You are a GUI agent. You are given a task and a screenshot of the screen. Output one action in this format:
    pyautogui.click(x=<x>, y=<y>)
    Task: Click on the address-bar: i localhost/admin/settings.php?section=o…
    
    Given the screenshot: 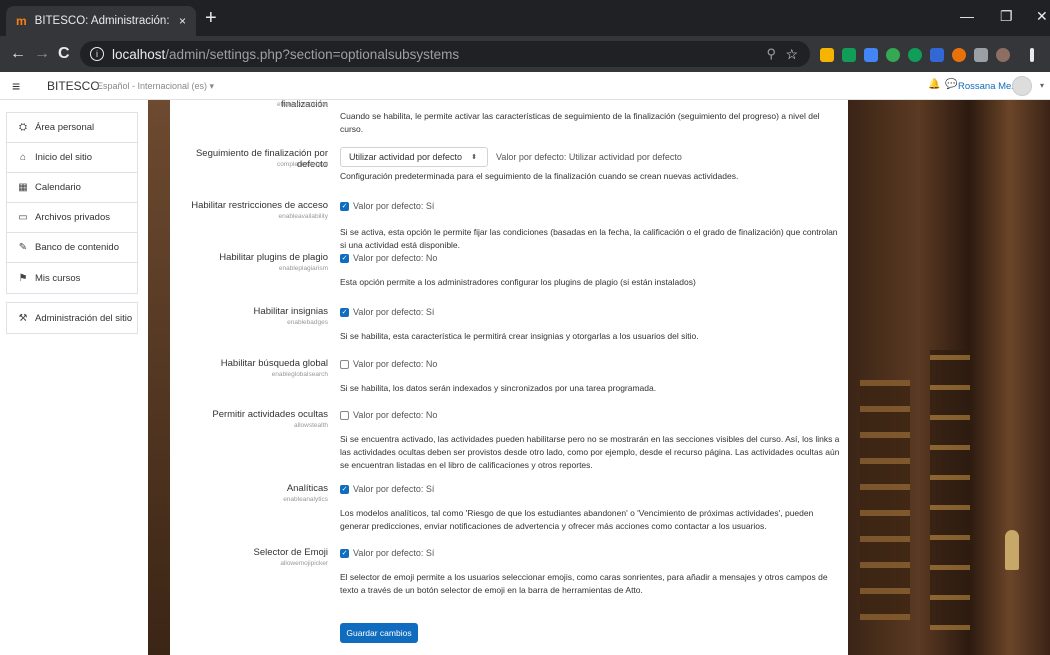 What is the action you would take?
    pyautogui.click(x=445, y=54)
    